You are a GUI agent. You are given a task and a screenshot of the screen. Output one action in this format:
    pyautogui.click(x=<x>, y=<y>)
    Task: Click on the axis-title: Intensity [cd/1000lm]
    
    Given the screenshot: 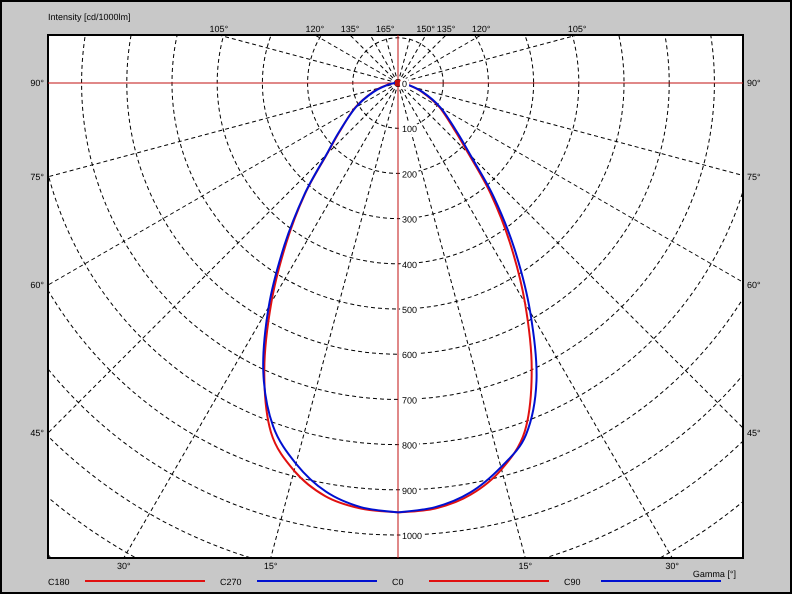 What is the action you would take?
    pyautogui.click(x=89, y=17)
    